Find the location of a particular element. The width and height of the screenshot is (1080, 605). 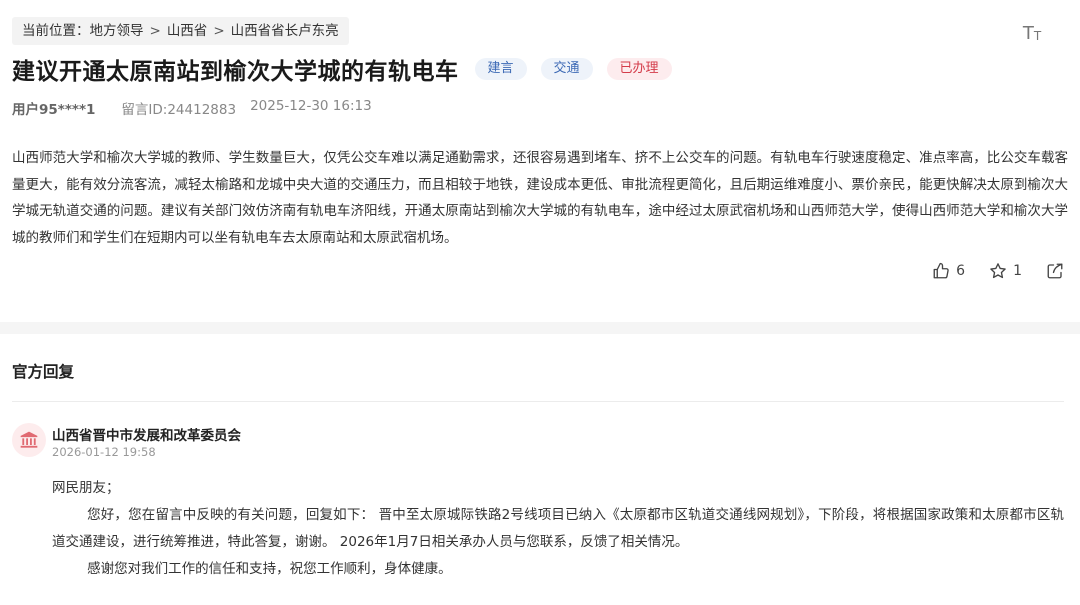

reply-paragraph: 感谢您对我们工作的信任和支持，祝您工作顺利，身体健康。 is located at coordinates (269, 569).